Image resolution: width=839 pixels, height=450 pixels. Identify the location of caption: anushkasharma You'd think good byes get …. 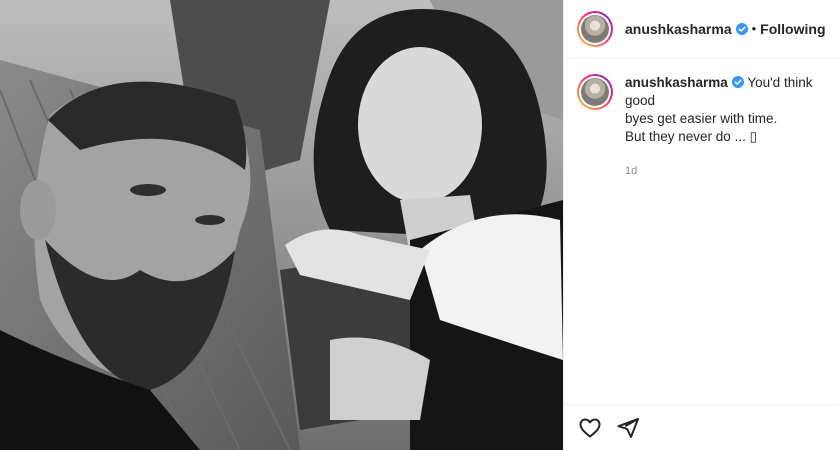
(701, 127).